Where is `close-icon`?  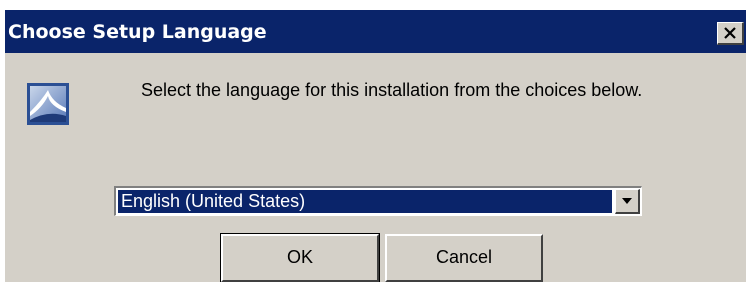 close-icon is located at coordinates (730, 33).